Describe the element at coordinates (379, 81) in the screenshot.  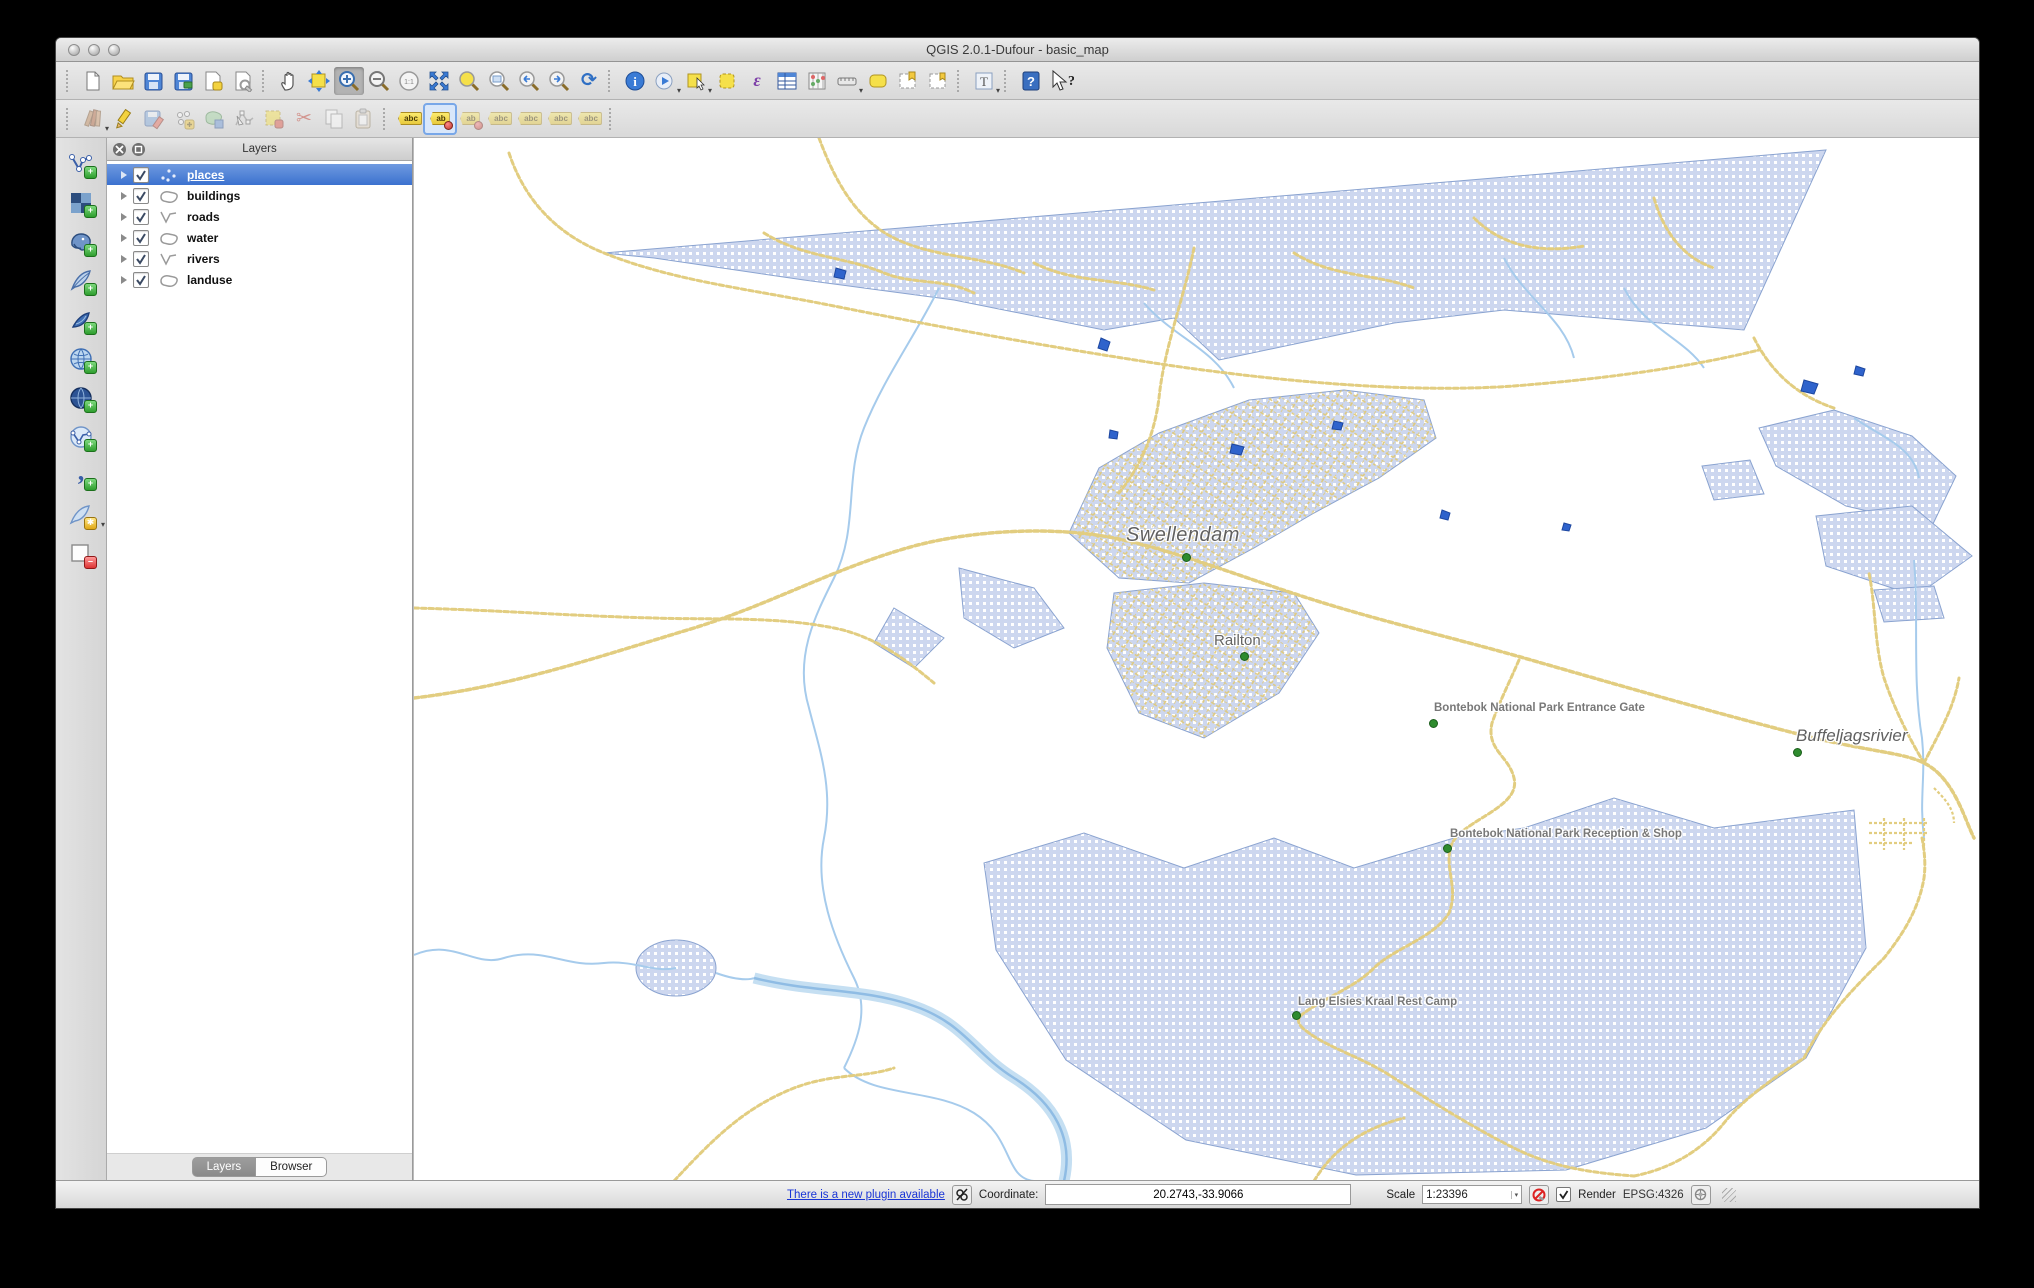
I see `zoom-out-button` at that location.